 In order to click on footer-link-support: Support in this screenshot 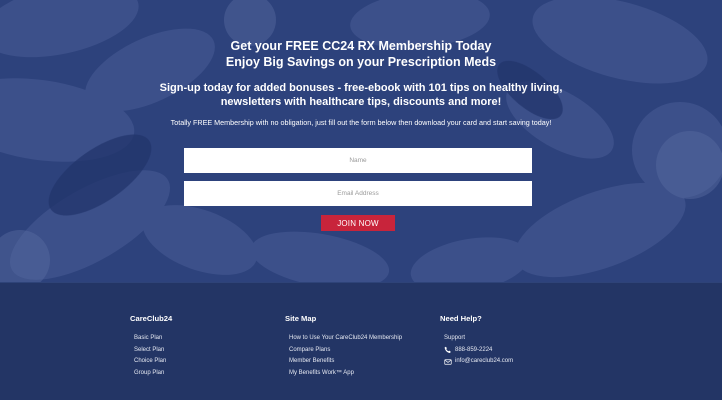, I will do `click(476, 339)`.